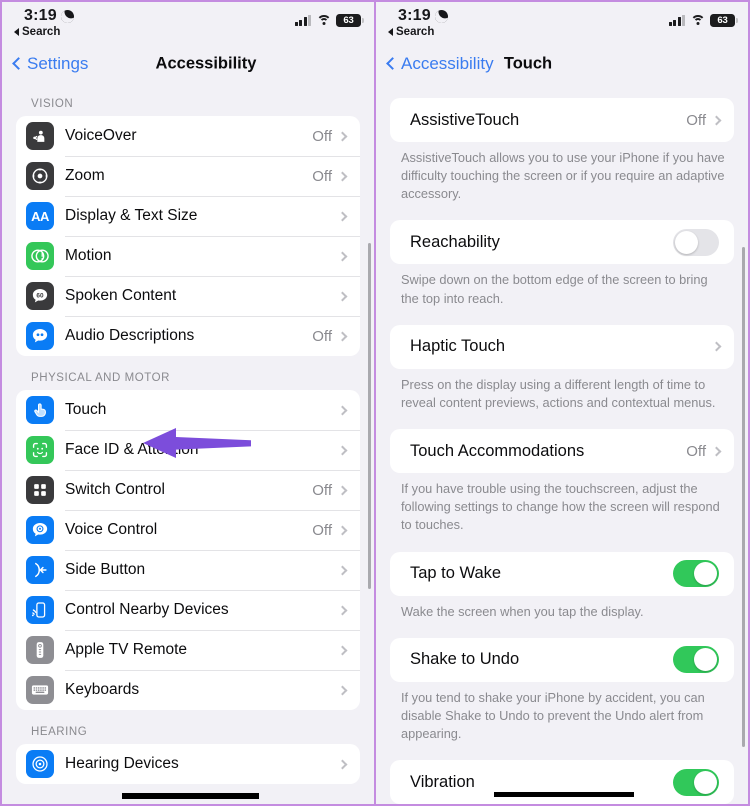 This screenshot has width=750, height=806. Describe the element at coordinates (190, 796) in the screenshot. I see `redaction-bar` at that location.